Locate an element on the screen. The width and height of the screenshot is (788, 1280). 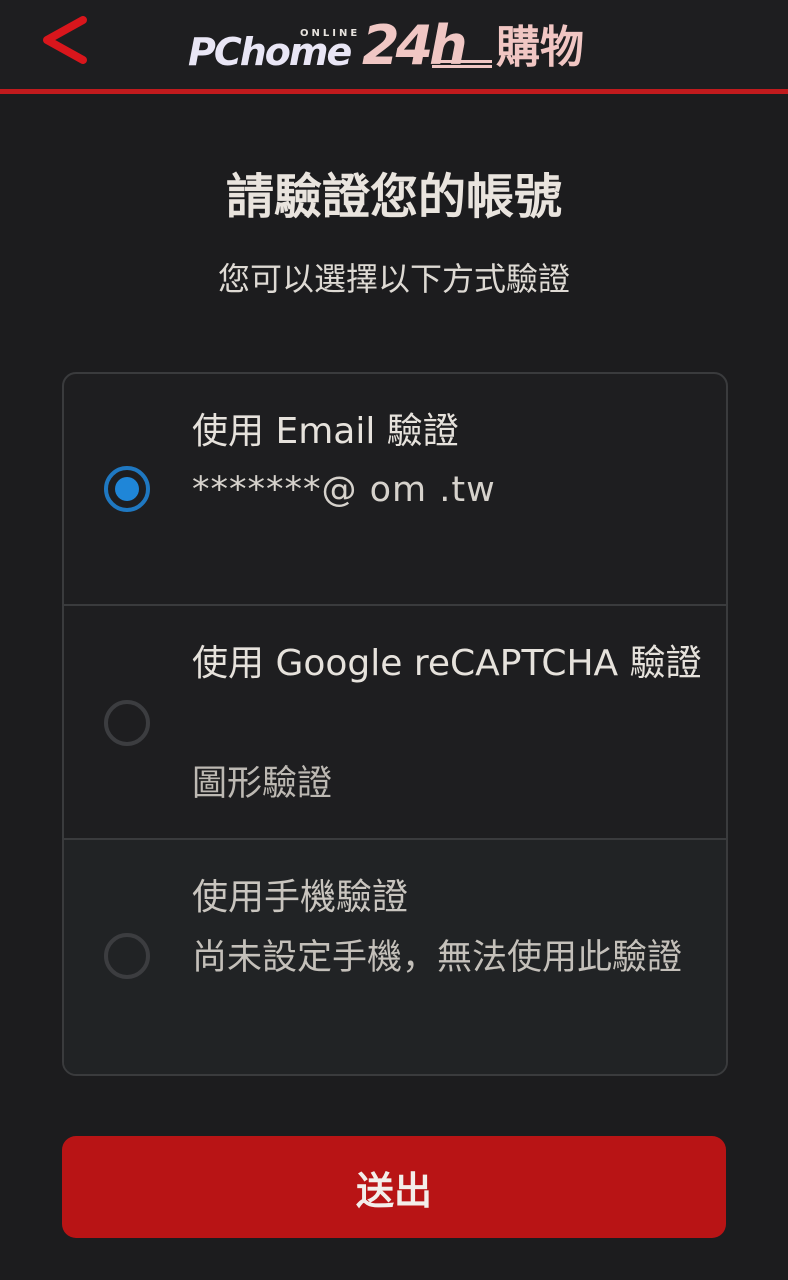
option-recaptcha-label: 使用 Google reCAPTCHA 驗證 is located at coordinates (447, 663).